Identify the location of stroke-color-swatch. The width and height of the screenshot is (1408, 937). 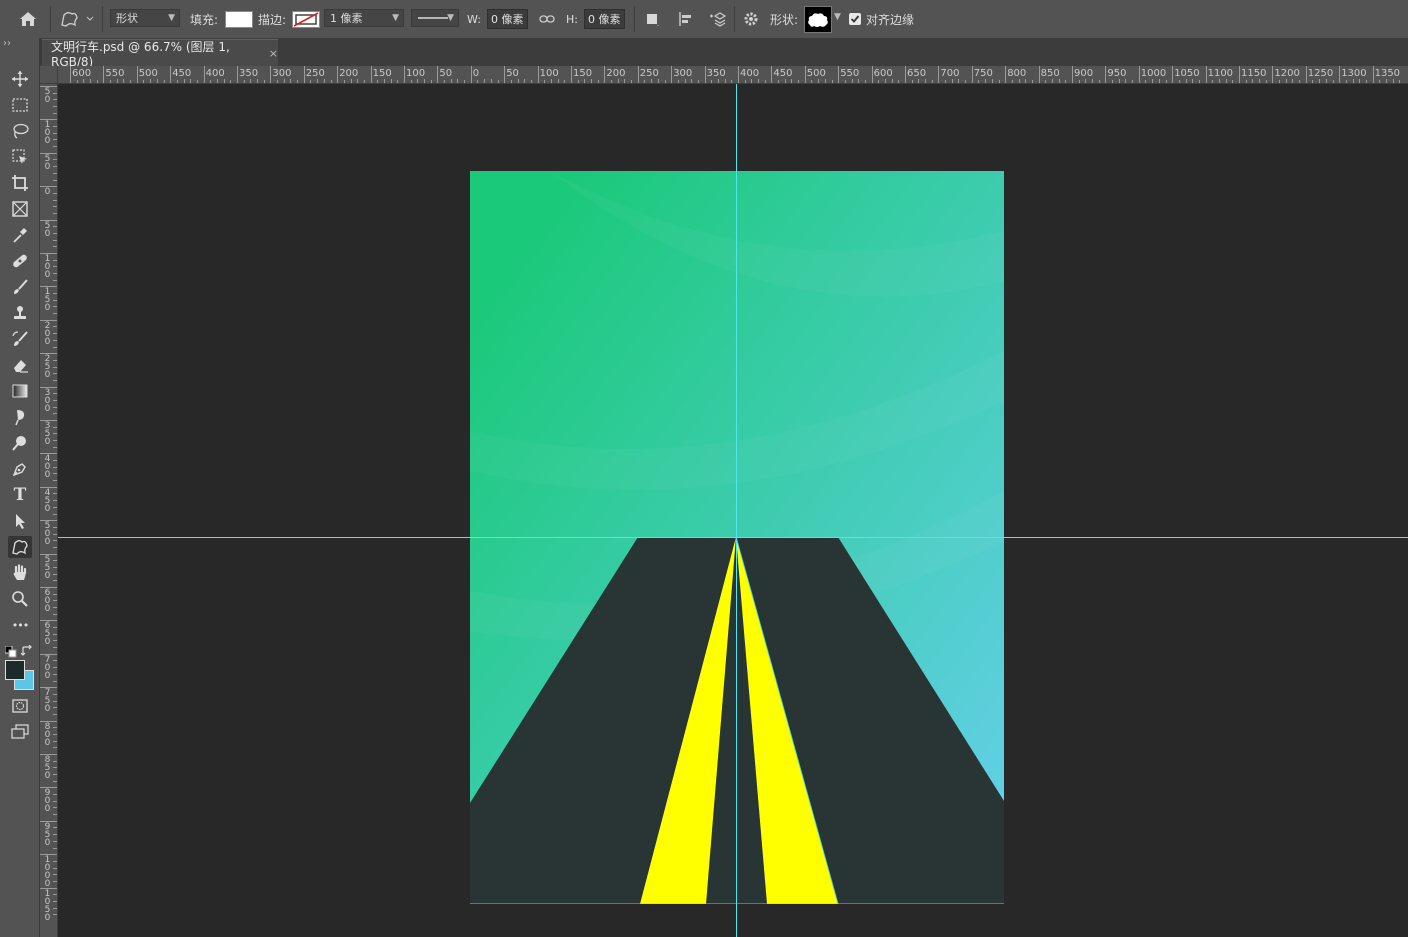
(306, 19).